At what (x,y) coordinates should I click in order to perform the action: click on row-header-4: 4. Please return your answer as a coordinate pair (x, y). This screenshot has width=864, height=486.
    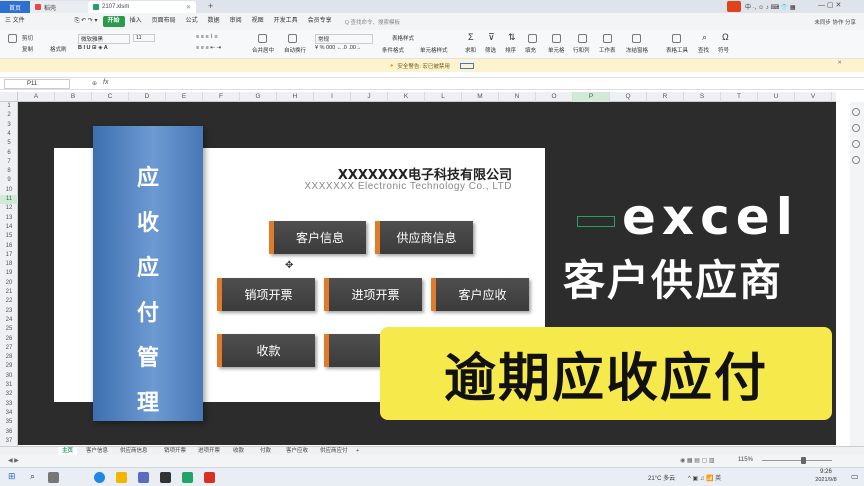
    Looking at the image, I should click on (9, 134).